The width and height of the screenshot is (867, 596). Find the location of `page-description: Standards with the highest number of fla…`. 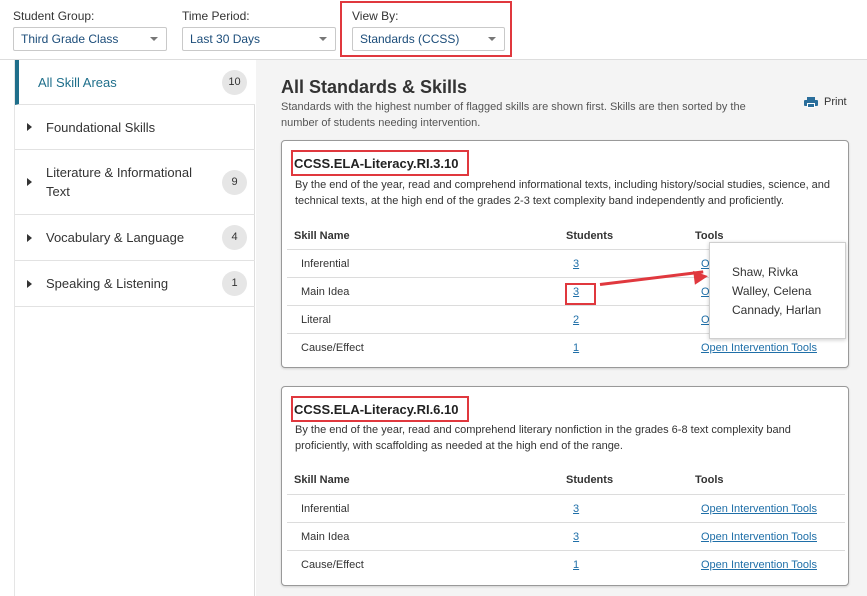

page-description: Standards with the highest number of fla… is located at coordinates (513, 115).